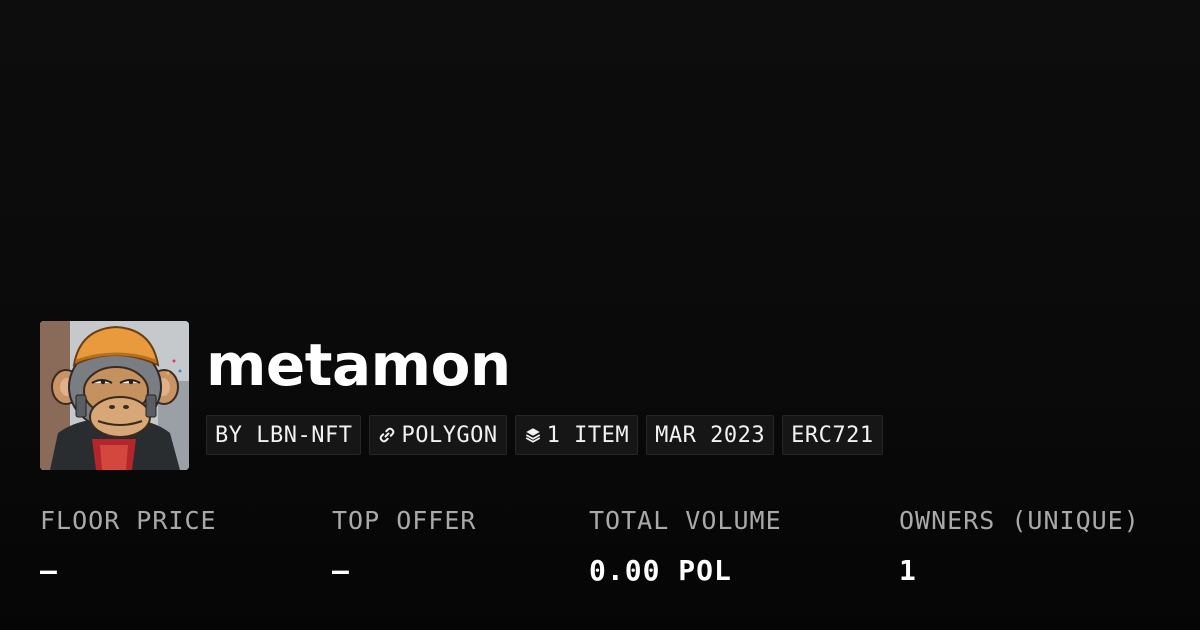 This screenshot has height=630, width=1200. I want to click on owners-value: 1, so click(908, 570).